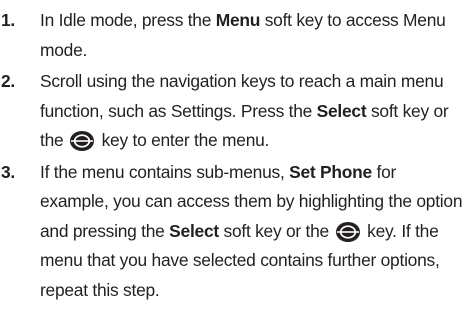  What do you see at coordinates (238, 20) in the screenshot?
I see `menu-key-label: Menu` at bounding box center [238, 20].